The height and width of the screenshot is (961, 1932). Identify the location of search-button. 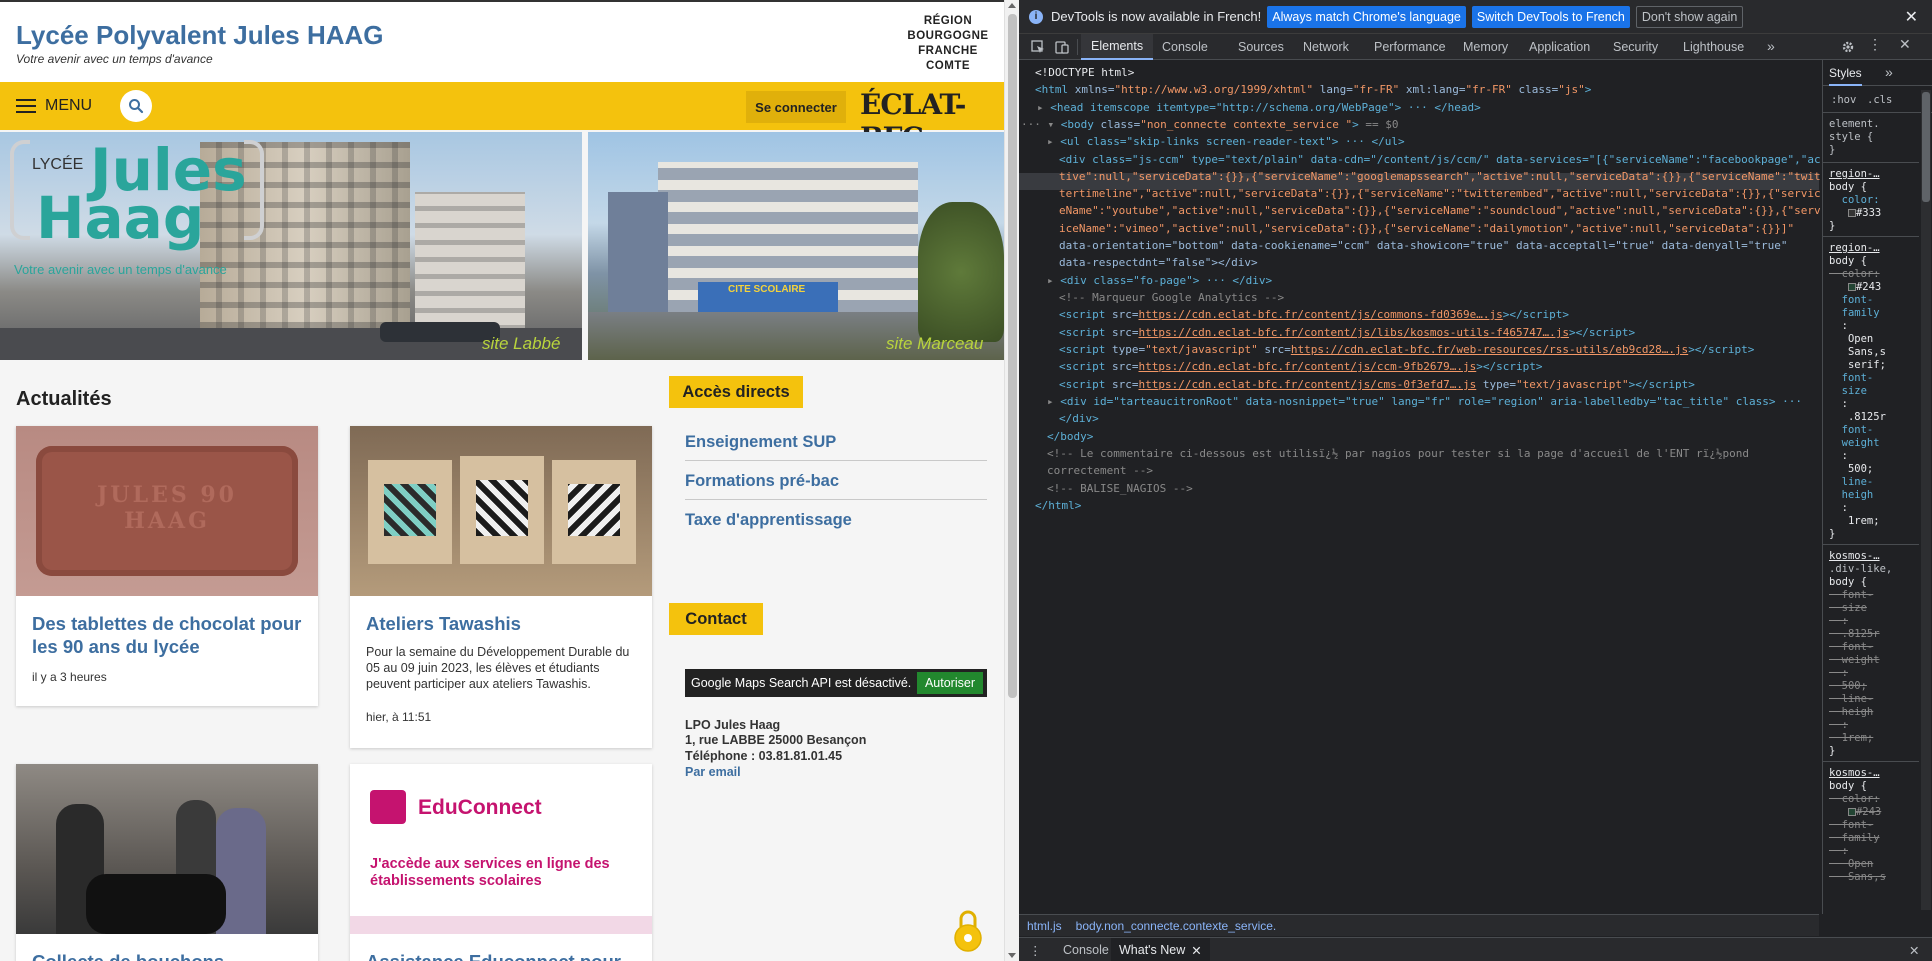
(136, 106).